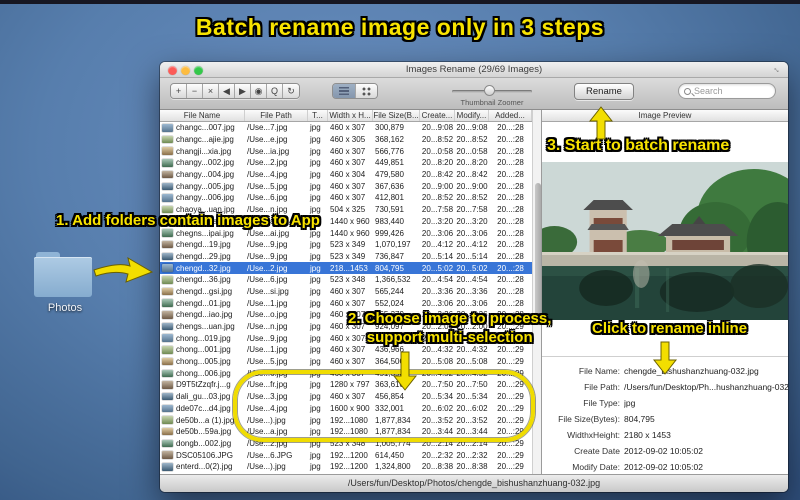  What do you see at coordinates (267, 362) in the screenshot?
I see `cell-path: /Use...5.jpg` at bounding box center [267, 362].